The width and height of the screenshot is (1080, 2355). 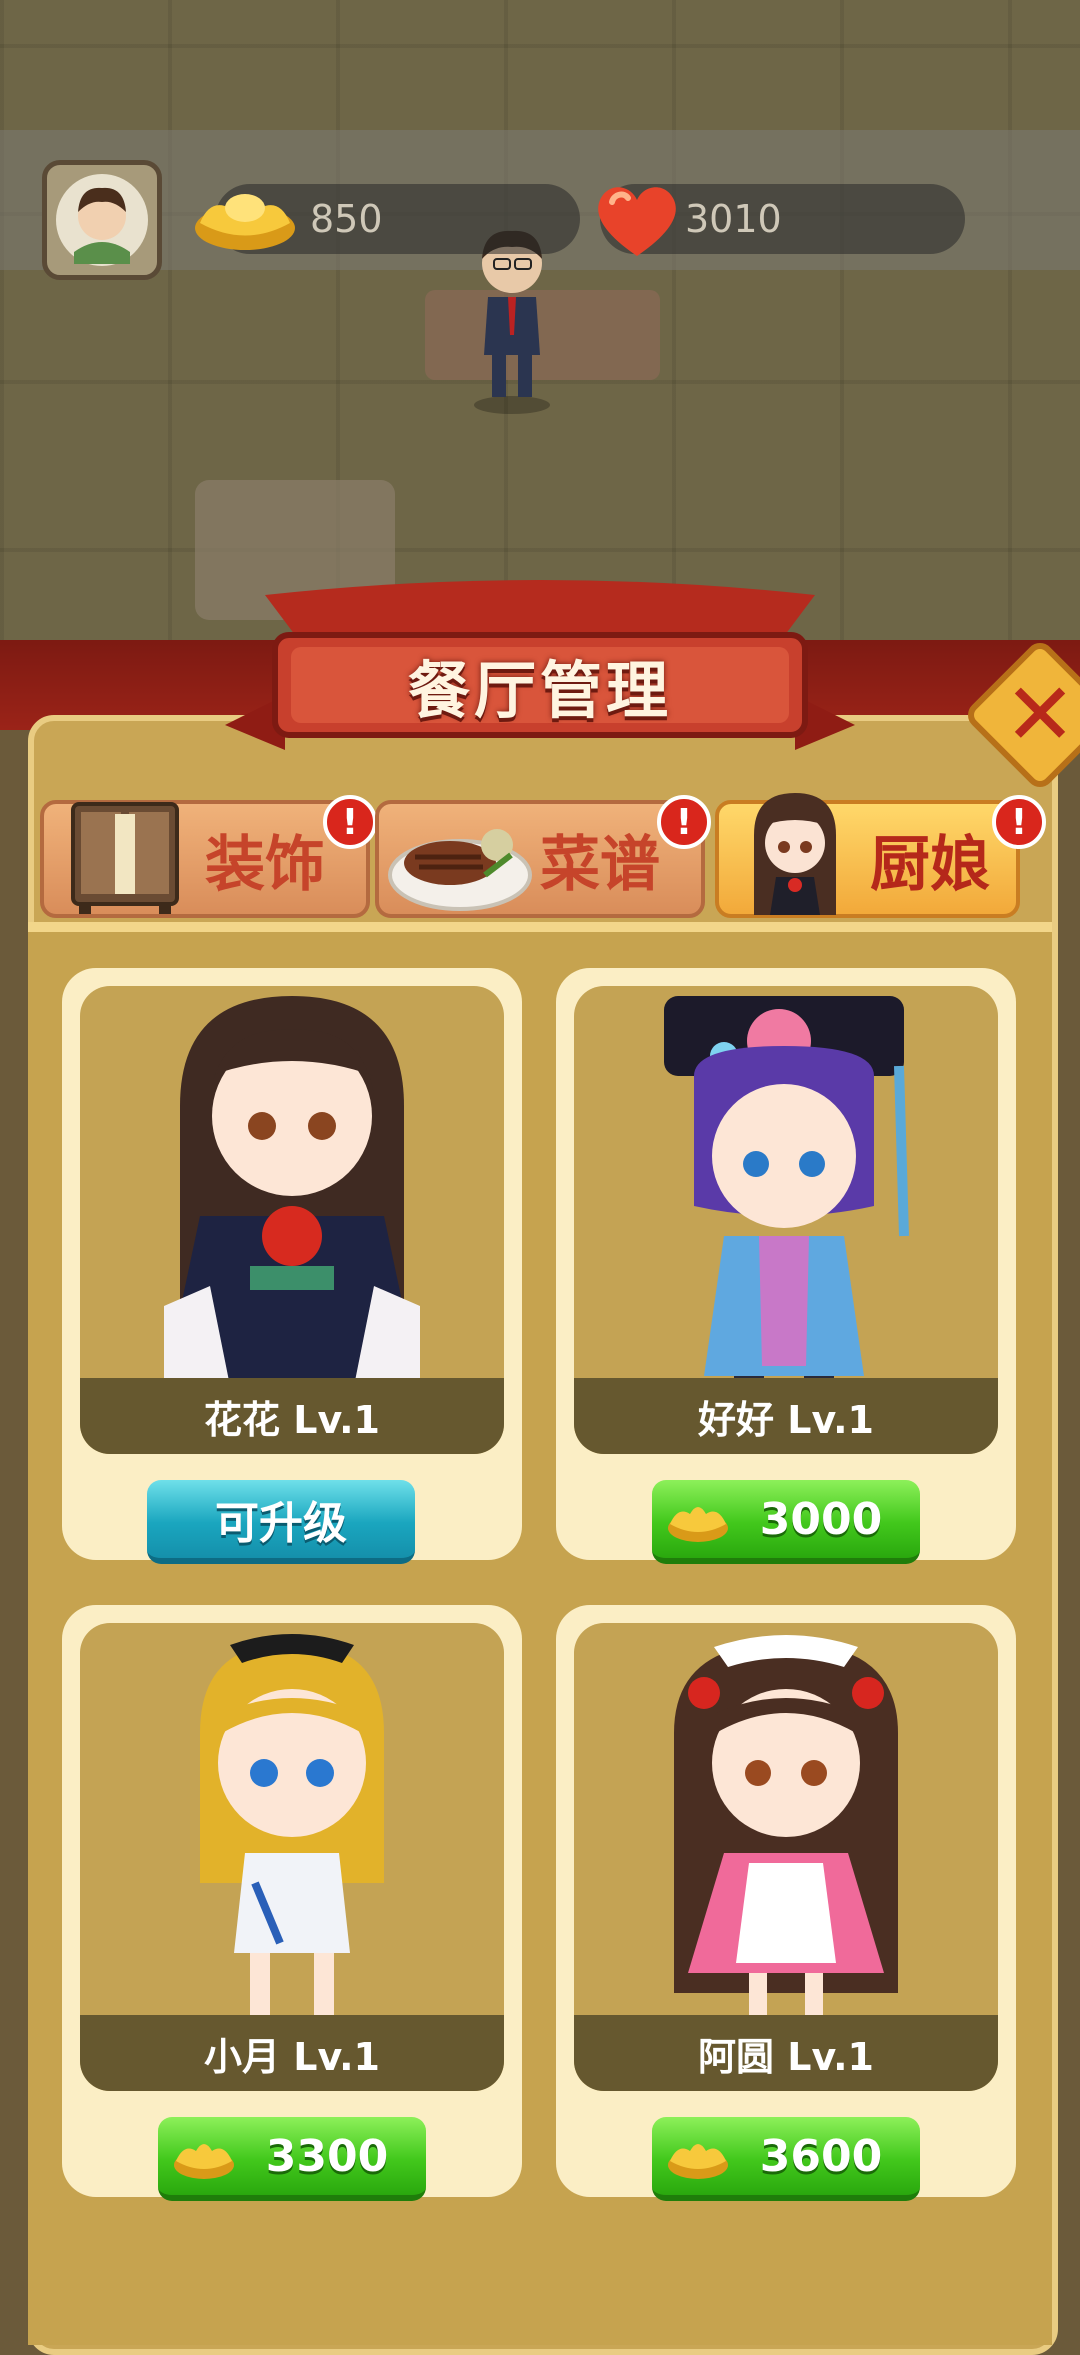 I want to click on gold-amount: 850, so click(x=346, y=219).